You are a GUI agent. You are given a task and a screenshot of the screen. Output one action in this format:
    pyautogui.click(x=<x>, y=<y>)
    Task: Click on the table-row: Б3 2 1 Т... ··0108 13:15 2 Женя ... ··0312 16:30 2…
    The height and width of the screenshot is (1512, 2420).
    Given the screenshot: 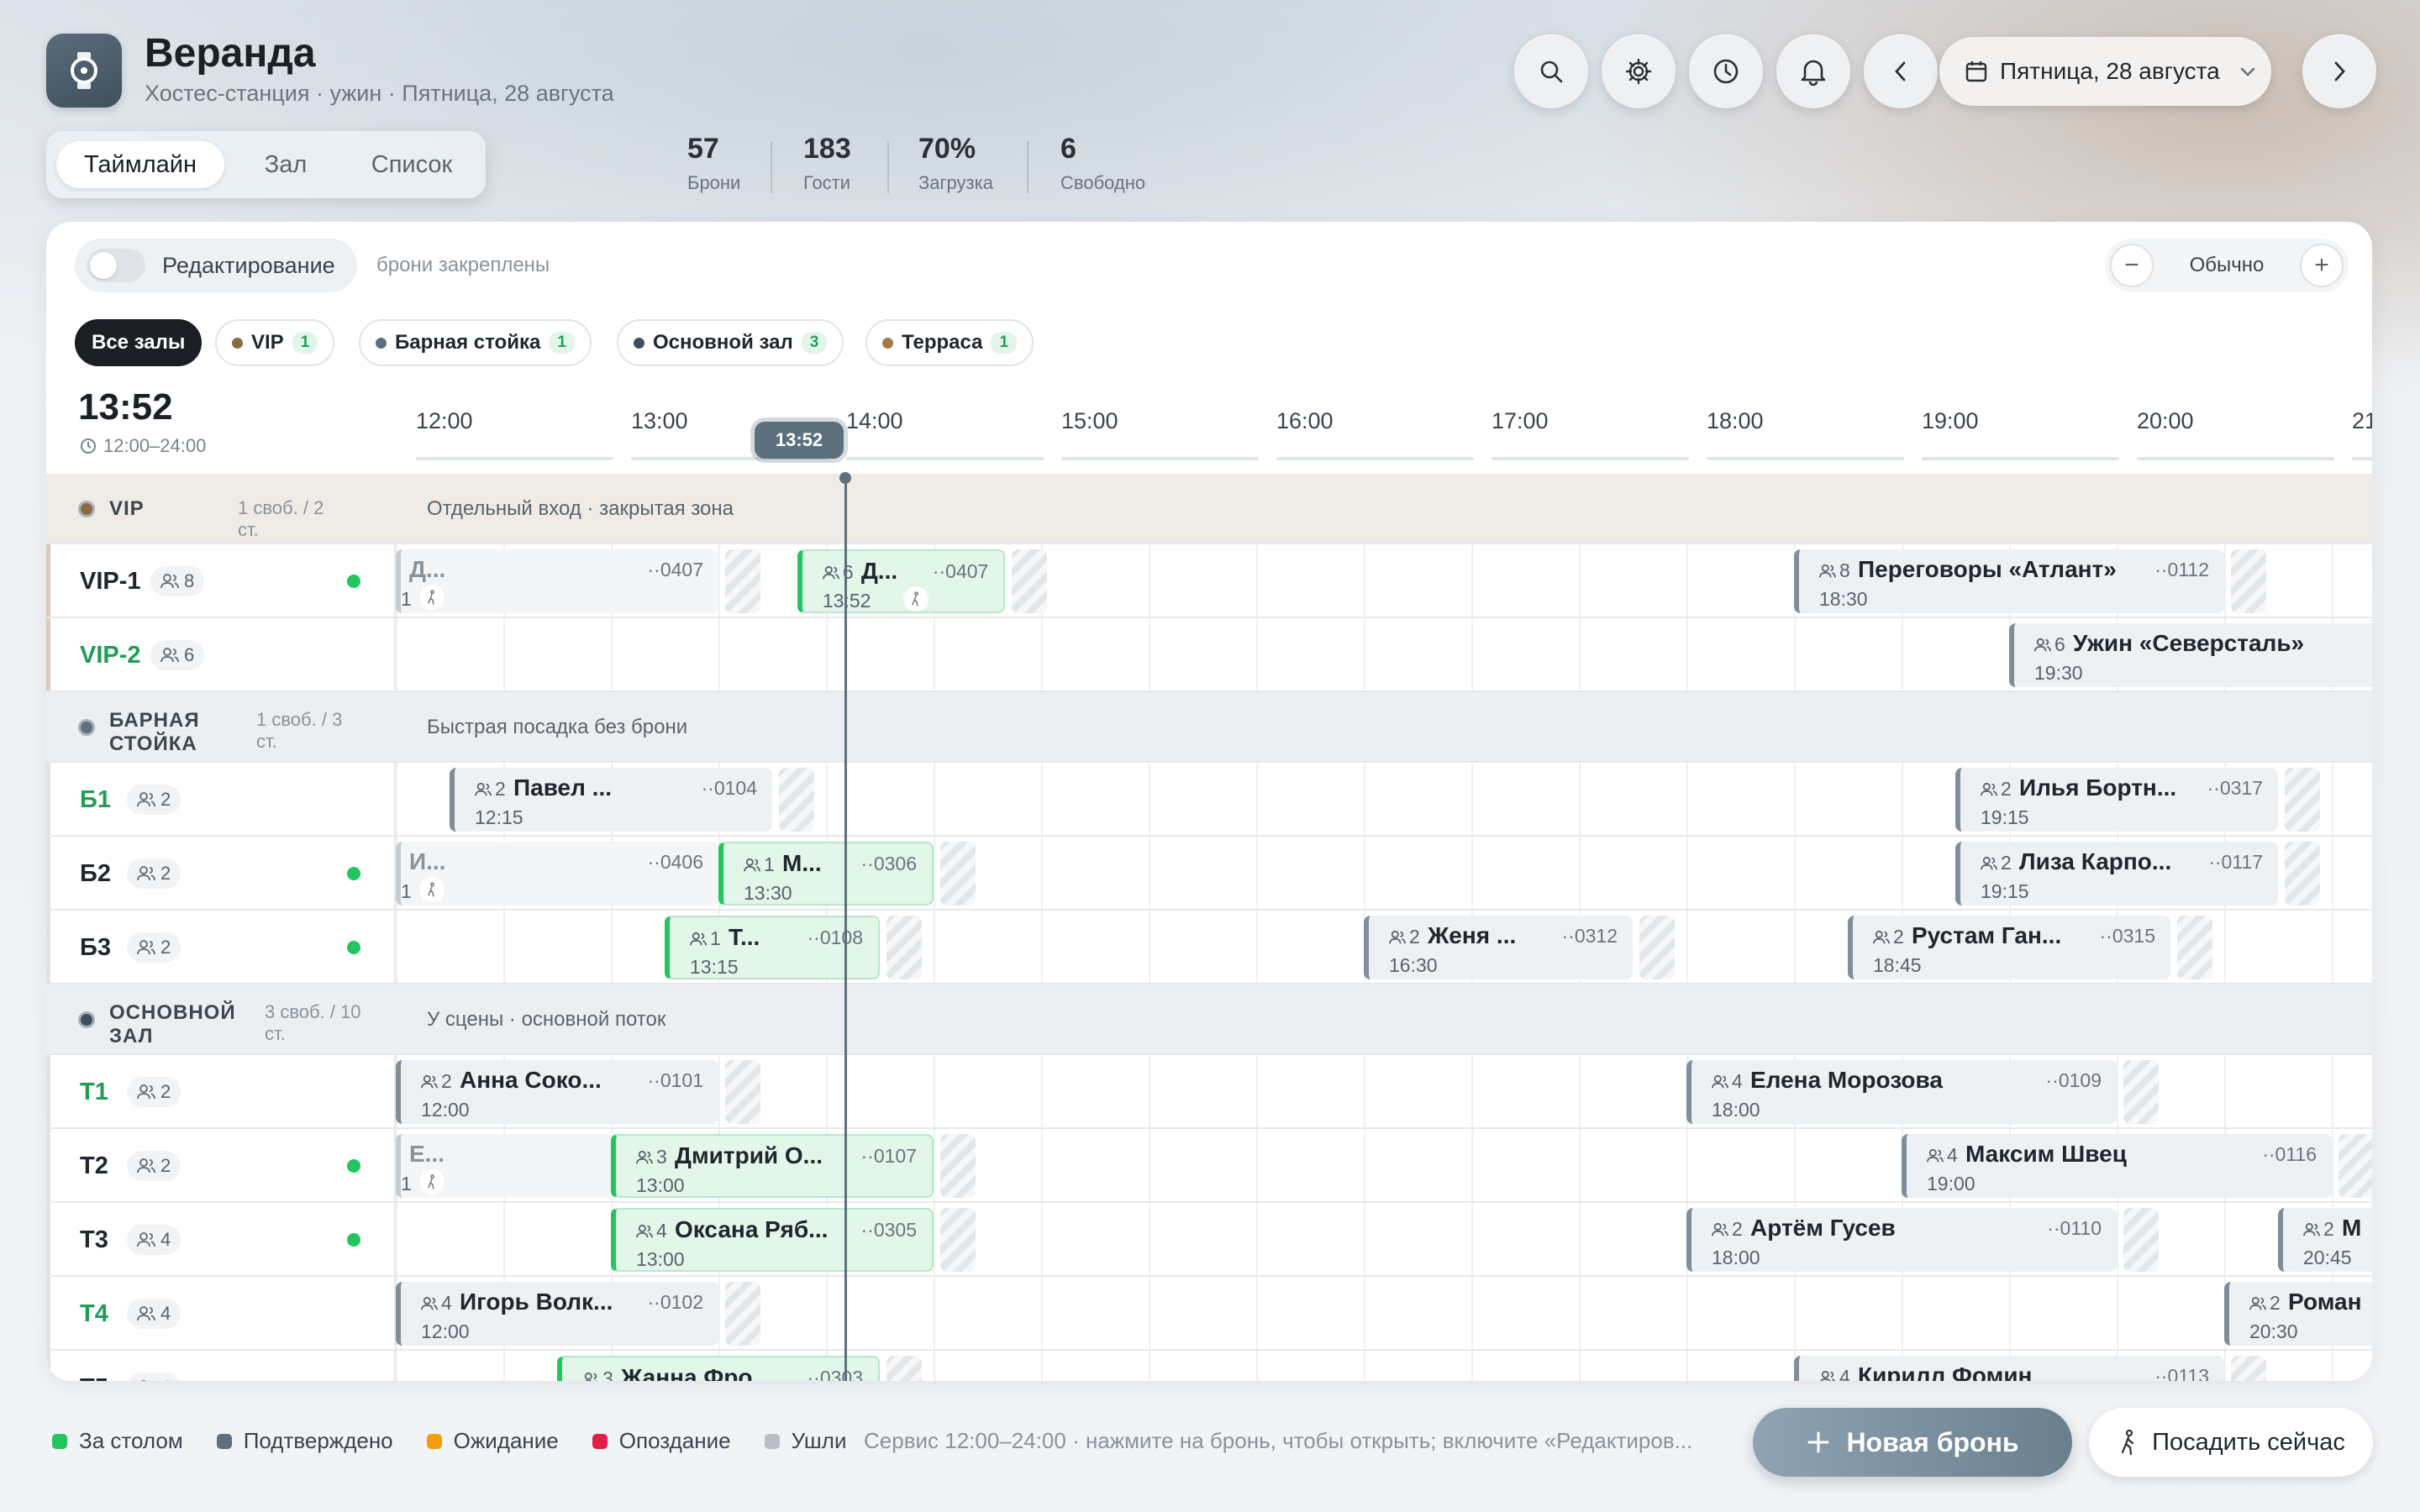 What is the action you would take?
    pyautogui.click(x=1209, y=947)
    